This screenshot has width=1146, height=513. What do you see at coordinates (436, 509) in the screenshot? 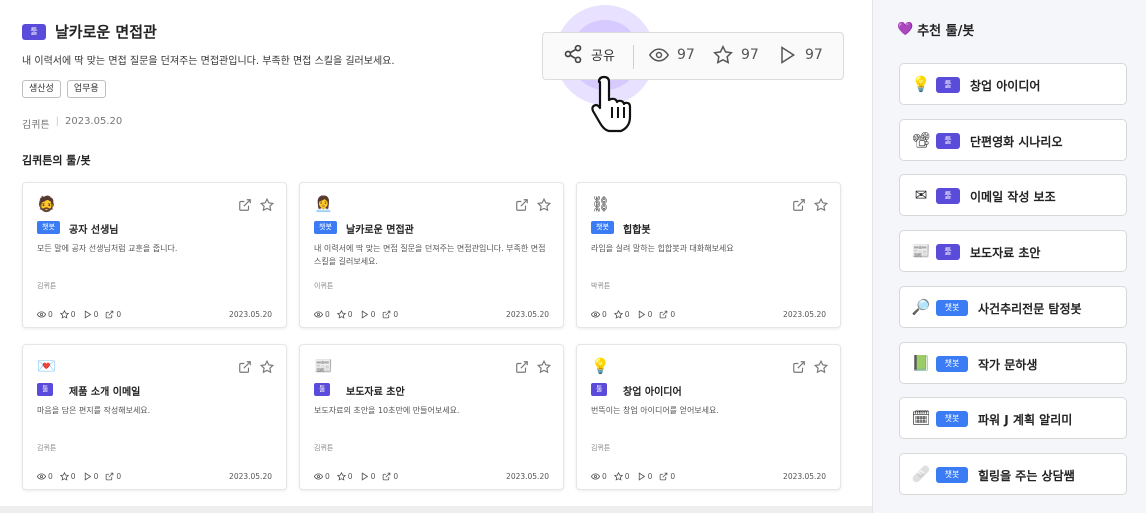
I see `horizontal-scrollbar` at bounding box center [436, 509].